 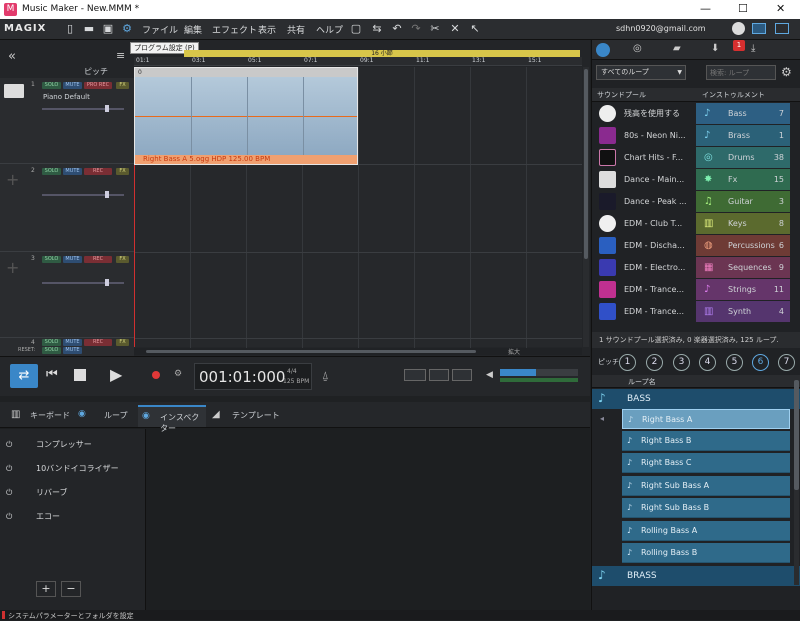 What do you see at coordinates (377, 29) in the screenshot?
I see `loop-mode-icon: ⇆` at bounding box center [377, 29].